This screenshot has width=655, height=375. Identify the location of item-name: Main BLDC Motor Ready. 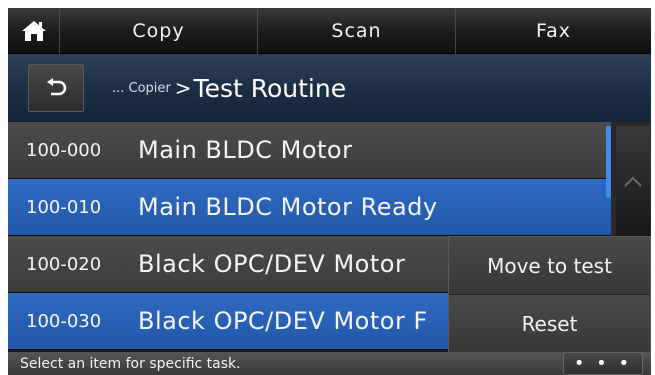
(288, 207).